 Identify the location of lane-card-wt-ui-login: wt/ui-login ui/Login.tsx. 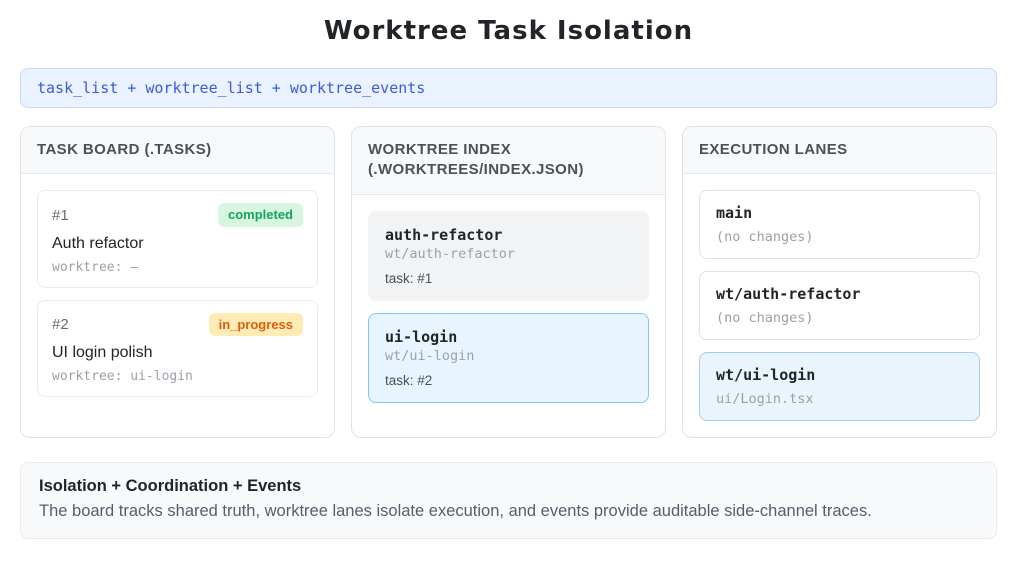
(839, 387).